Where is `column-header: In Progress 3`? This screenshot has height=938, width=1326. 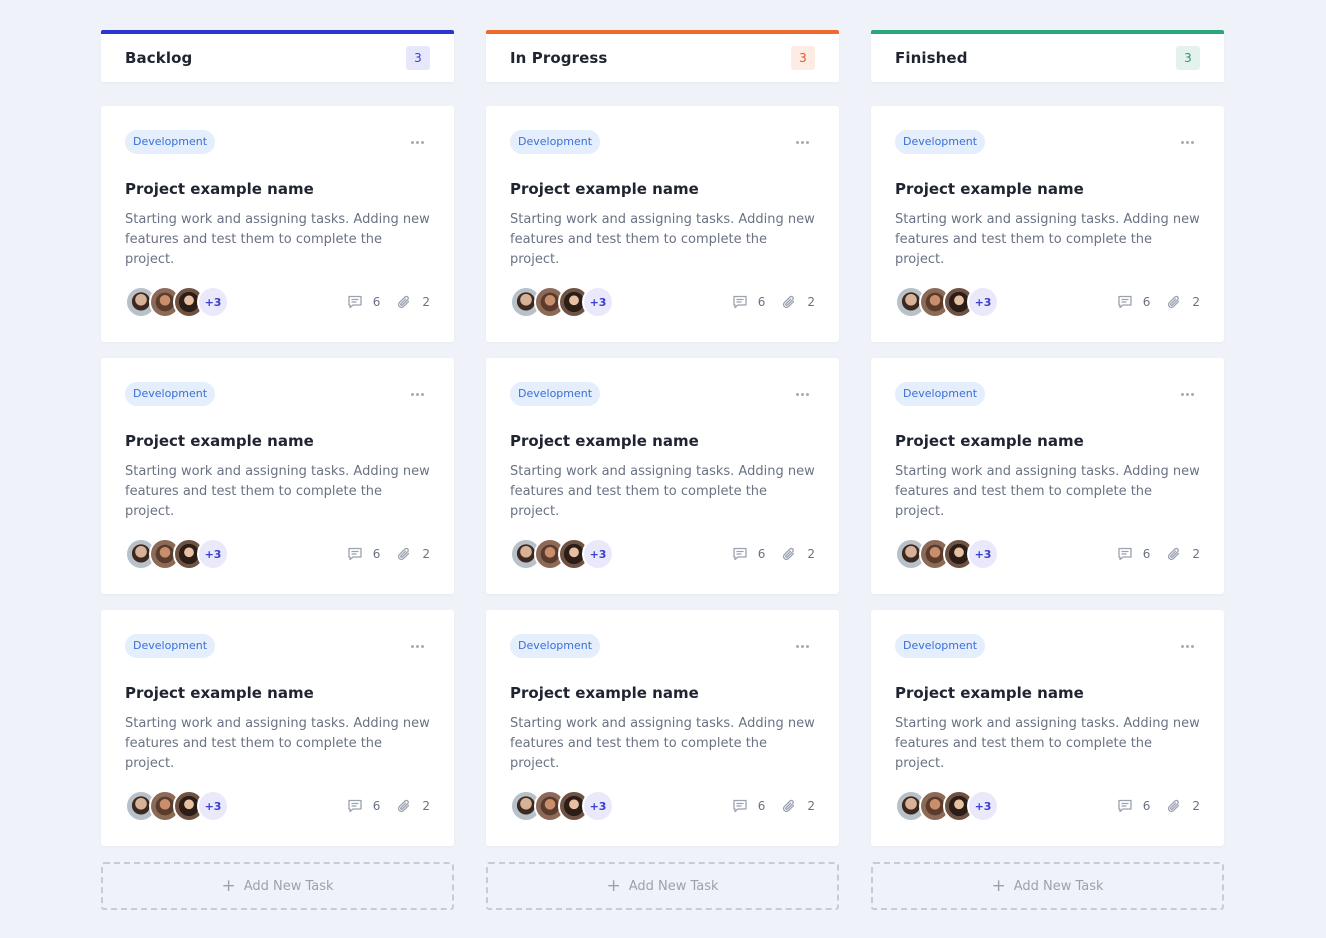 column-header: In Progress 3 is located at coordinates (662, 56).